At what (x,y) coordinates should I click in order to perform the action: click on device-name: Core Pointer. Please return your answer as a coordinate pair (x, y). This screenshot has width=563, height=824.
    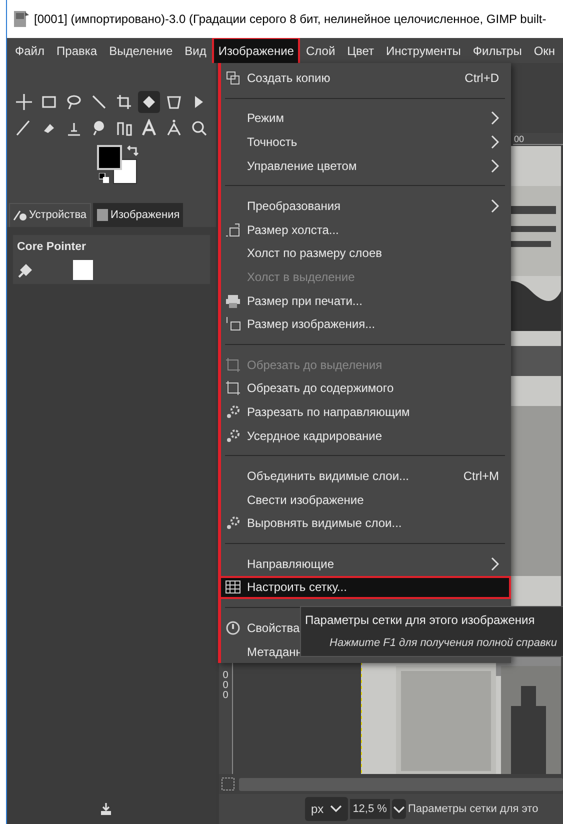
    Looking at the image, I should click on (52, 247).